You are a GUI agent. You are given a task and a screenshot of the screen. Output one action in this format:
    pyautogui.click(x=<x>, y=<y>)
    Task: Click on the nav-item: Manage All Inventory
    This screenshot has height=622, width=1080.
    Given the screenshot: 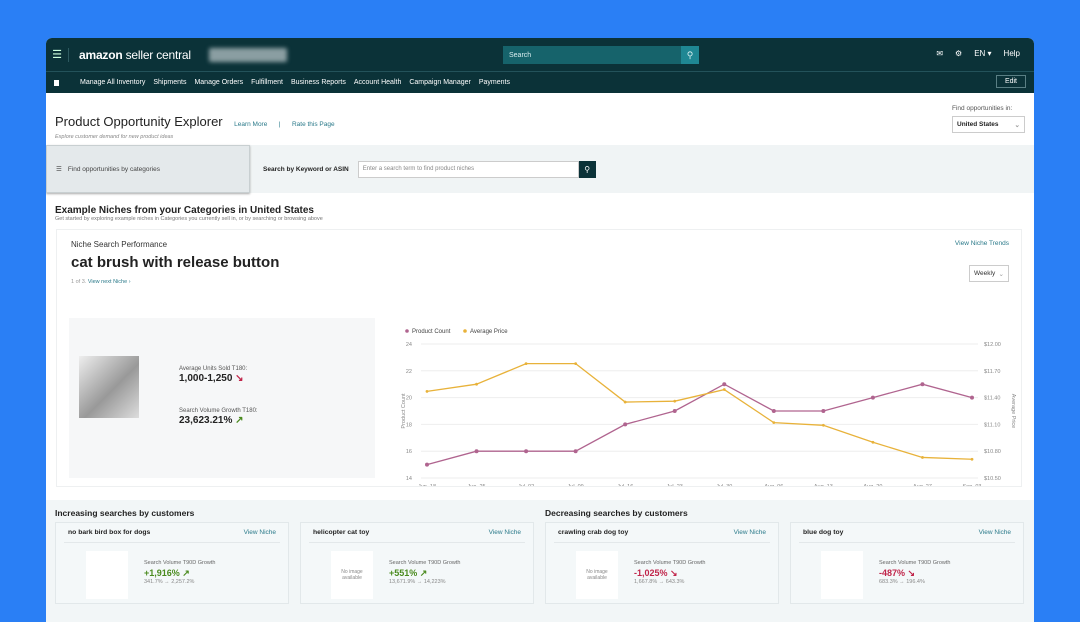 What is the action you would take?
    pyautogui.click(x=112, y=82)
    